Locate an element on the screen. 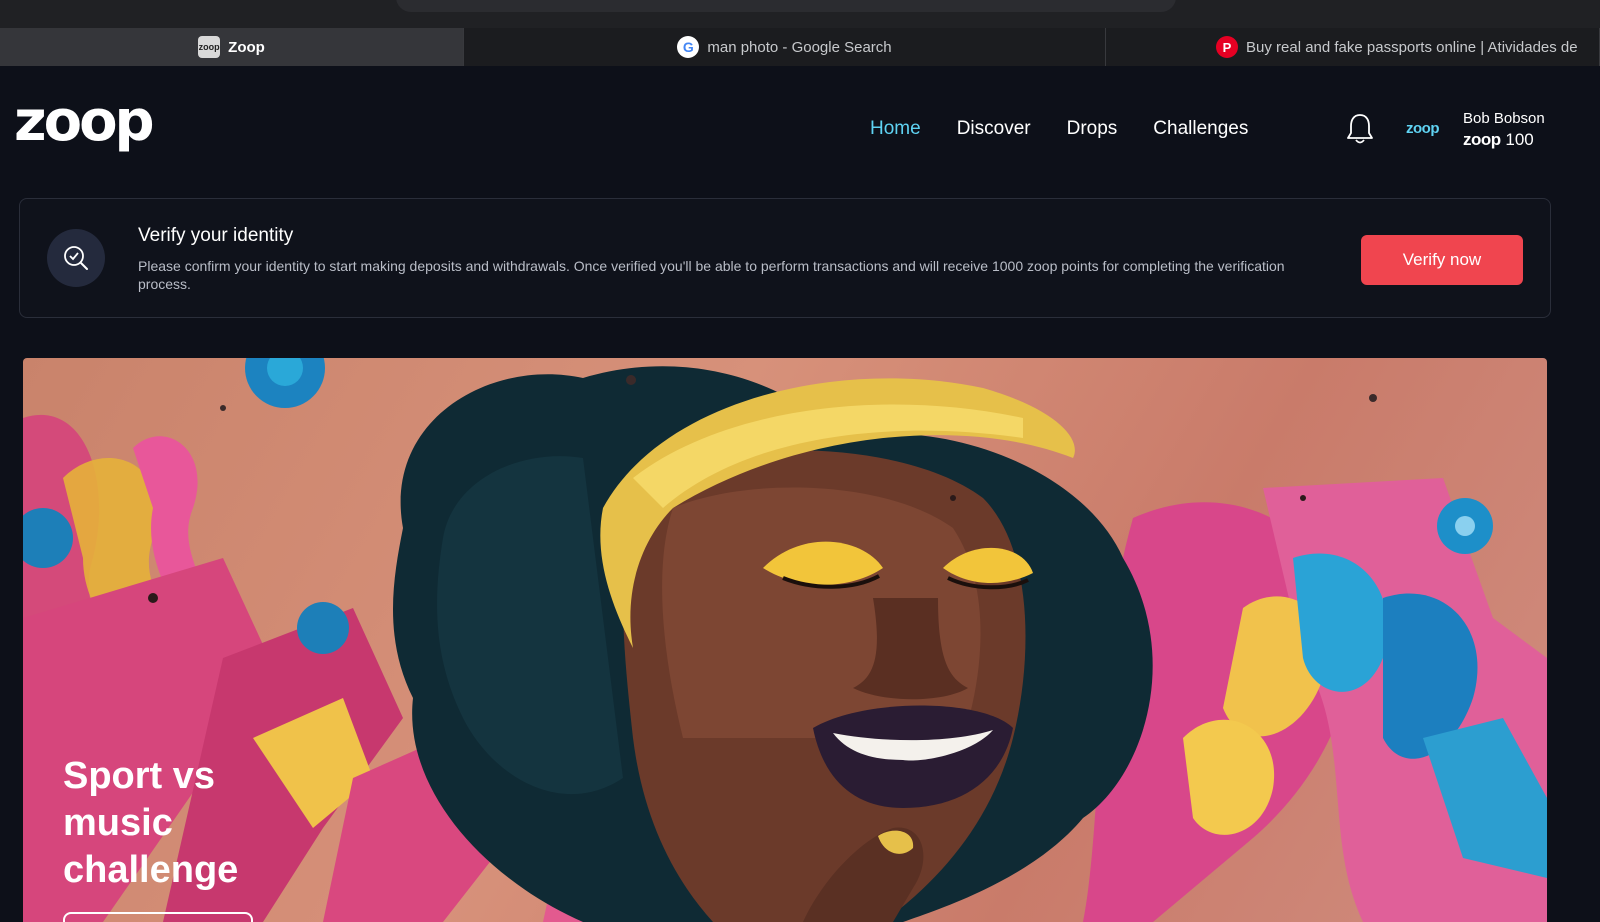 This screenshot has height=922, width=1600. verify-title: Verify your identity is located at coordinates (216, 235).